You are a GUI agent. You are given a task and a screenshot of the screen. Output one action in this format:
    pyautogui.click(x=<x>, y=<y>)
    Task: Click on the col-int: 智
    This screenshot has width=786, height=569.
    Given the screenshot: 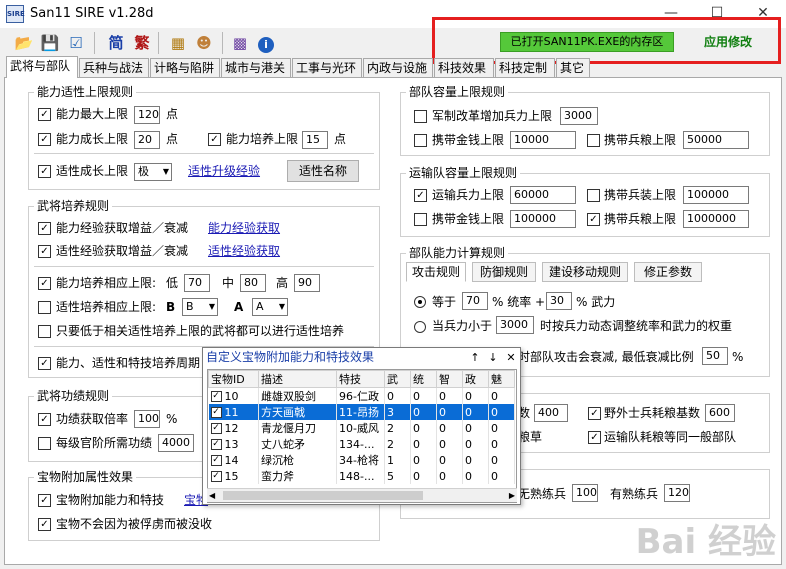 What is the action you would take?
    pyautogui.click(x=449, y=379)
    